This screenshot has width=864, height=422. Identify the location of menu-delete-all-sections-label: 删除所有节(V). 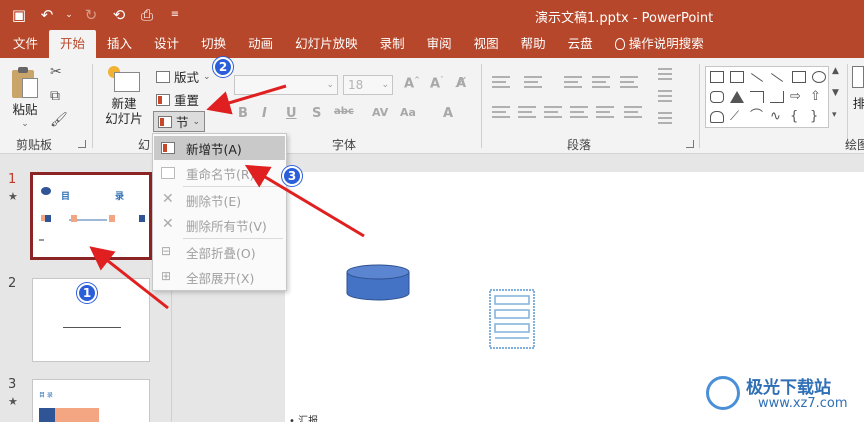
(226, 226).